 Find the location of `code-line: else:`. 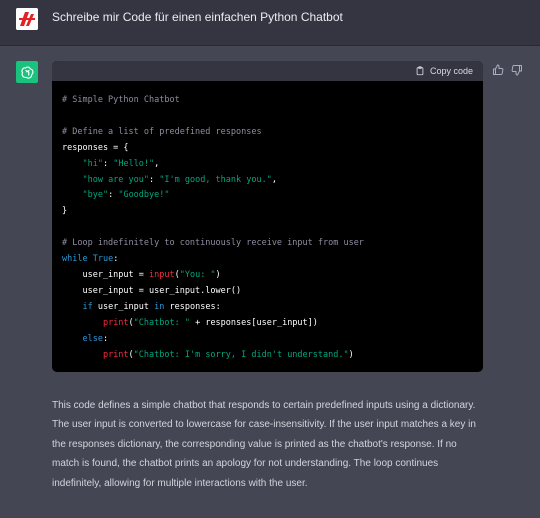

code-line: else: is located at coordinates (267, 340).